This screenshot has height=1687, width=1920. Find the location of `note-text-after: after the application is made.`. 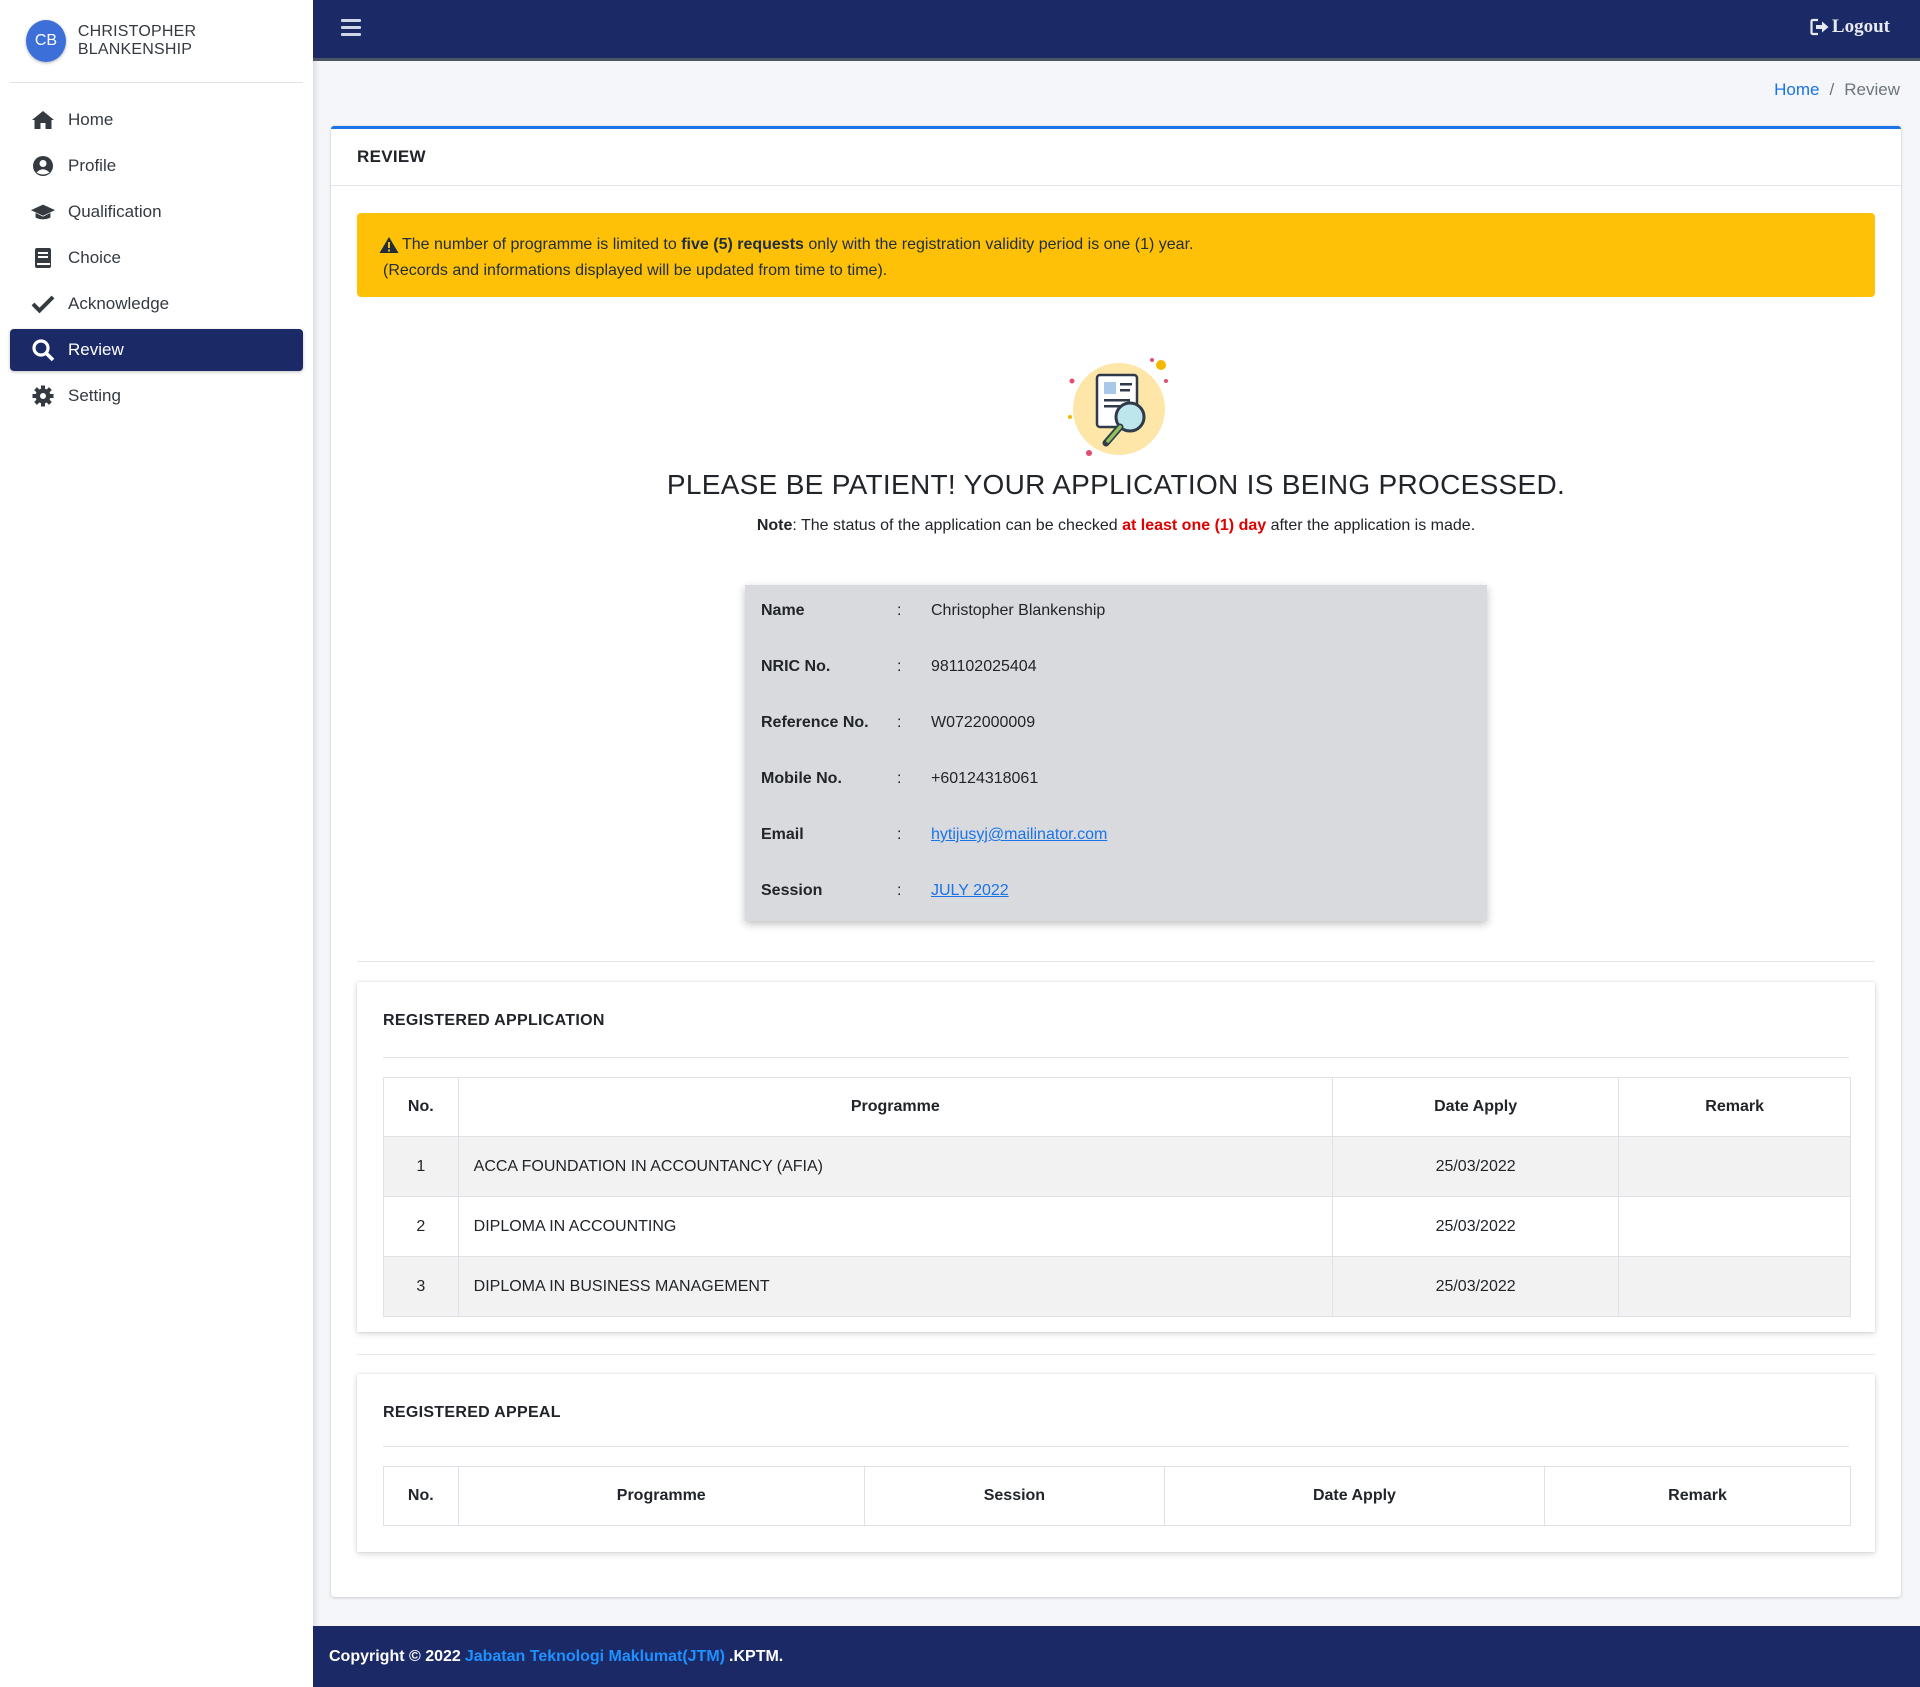

note-text-after: after the application is made. is located at coordinates (1371, 525).